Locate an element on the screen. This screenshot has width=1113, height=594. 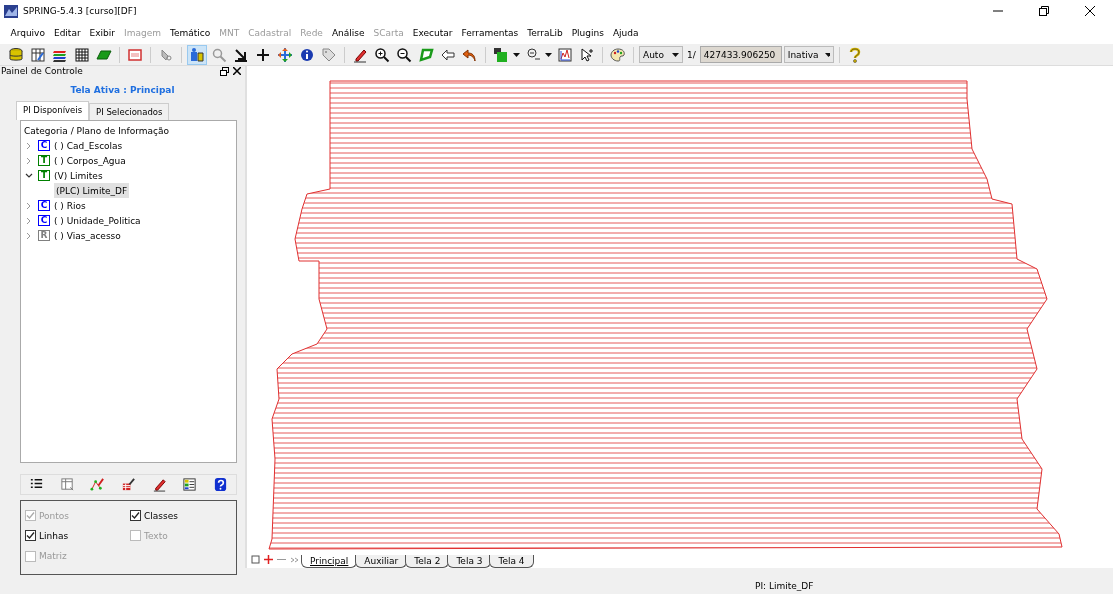
scale-field: 427433.906250 is located at coordinates (740, 54).